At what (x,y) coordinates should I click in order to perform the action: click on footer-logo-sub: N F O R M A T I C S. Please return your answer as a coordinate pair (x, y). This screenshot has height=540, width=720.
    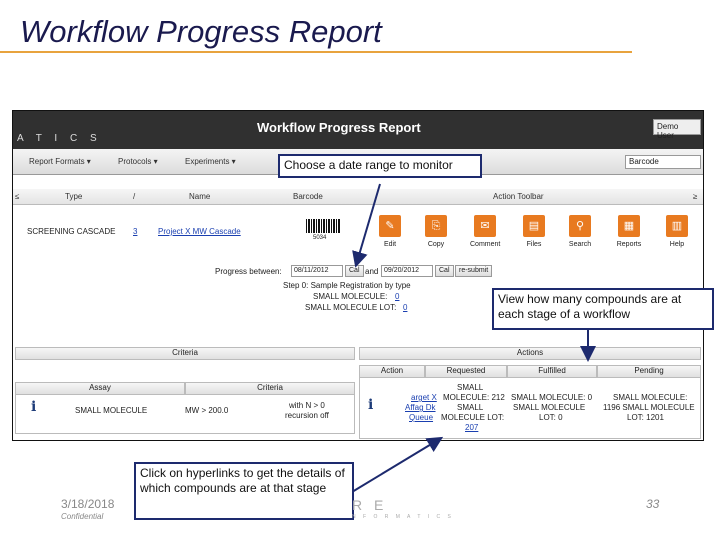
    Looking at the image, I should click on (403, 517).